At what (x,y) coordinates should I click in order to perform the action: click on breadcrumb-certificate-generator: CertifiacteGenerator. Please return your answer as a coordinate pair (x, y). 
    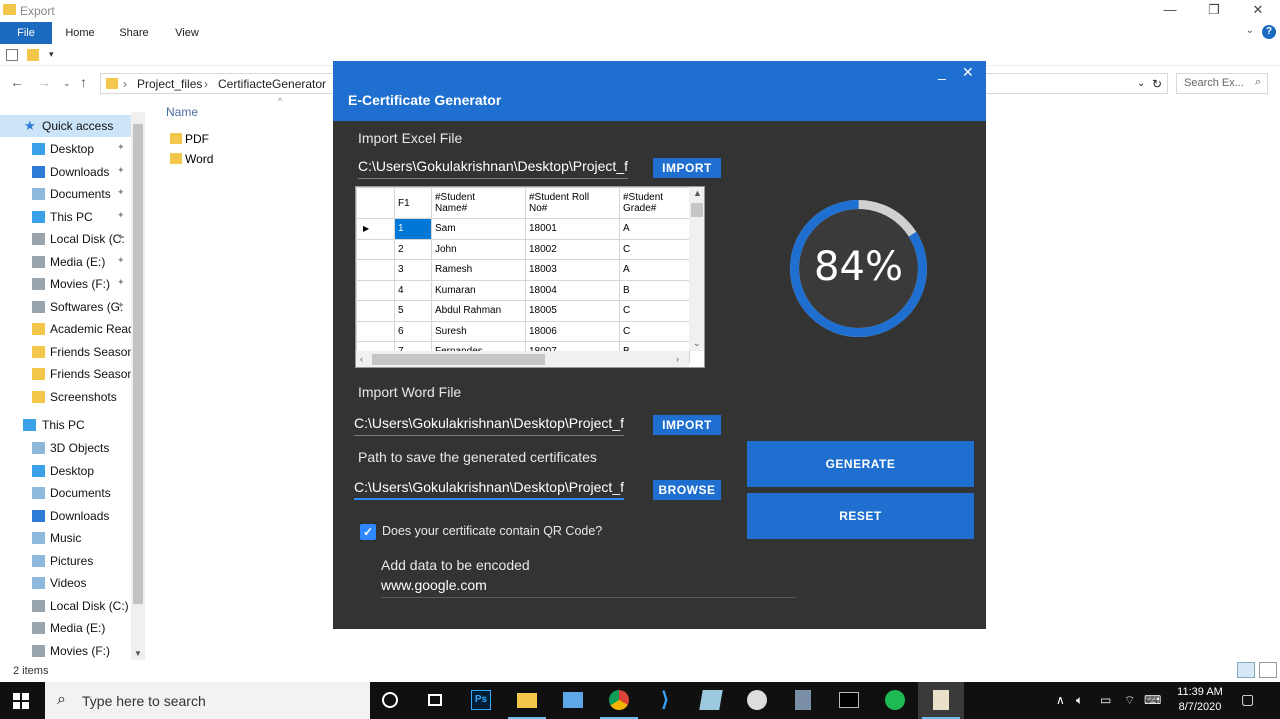
    Looking at the image, I should click on (272, 84).